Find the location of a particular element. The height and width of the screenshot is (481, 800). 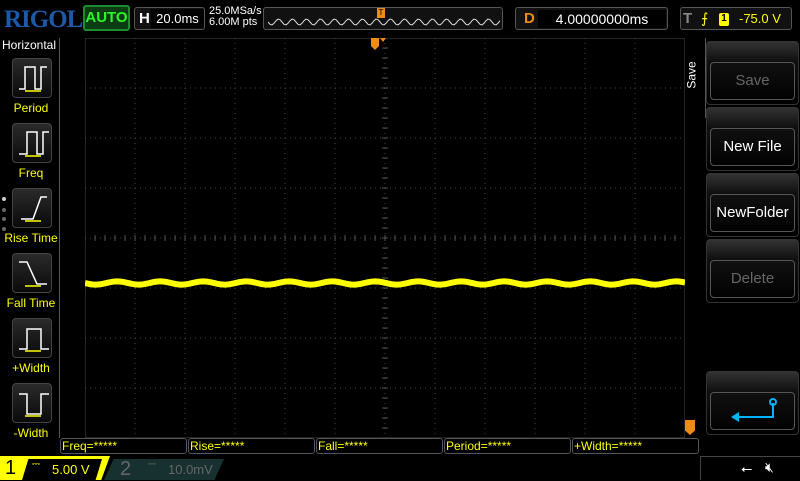

overview-waveform is located at coordinates (384, 22).